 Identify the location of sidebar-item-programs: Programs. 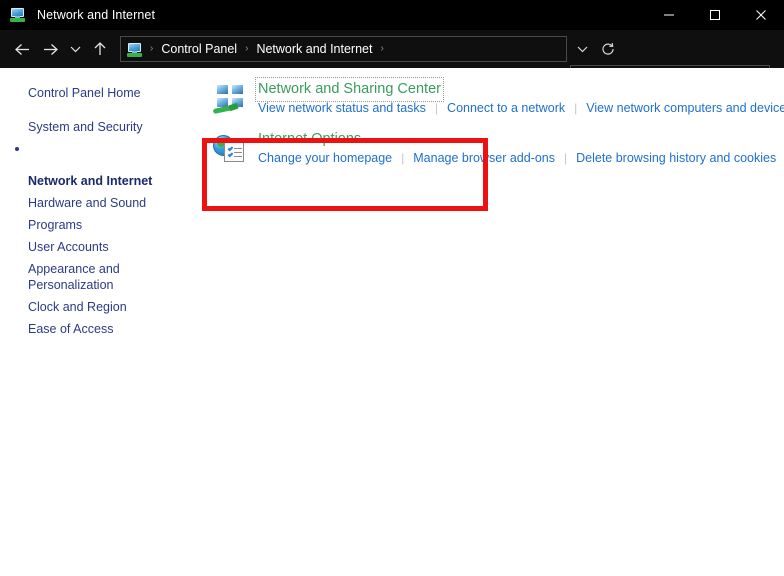
(100, 225).